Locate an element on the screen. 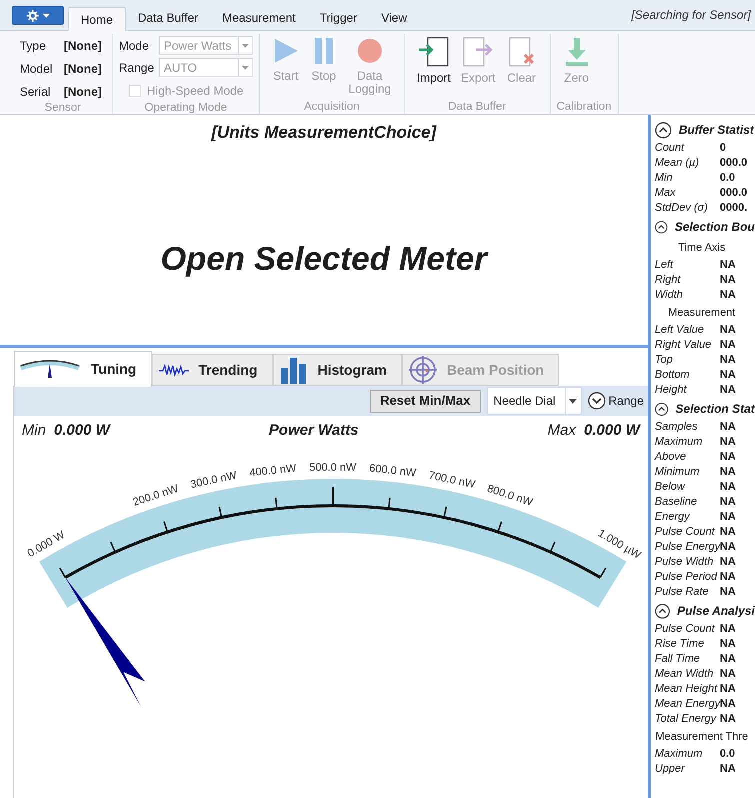  stat-label: Mean Width is located at coordinates (685, 674).